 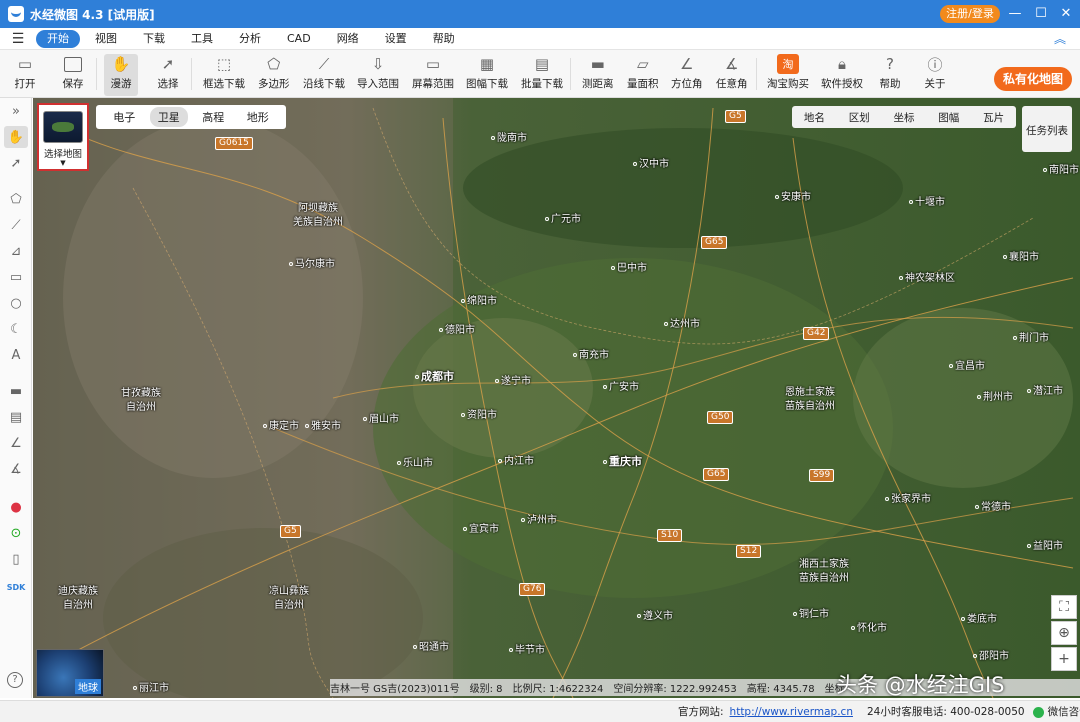 I want to click on ruler-tool-icon: ▬, so click(x=16, y=391).